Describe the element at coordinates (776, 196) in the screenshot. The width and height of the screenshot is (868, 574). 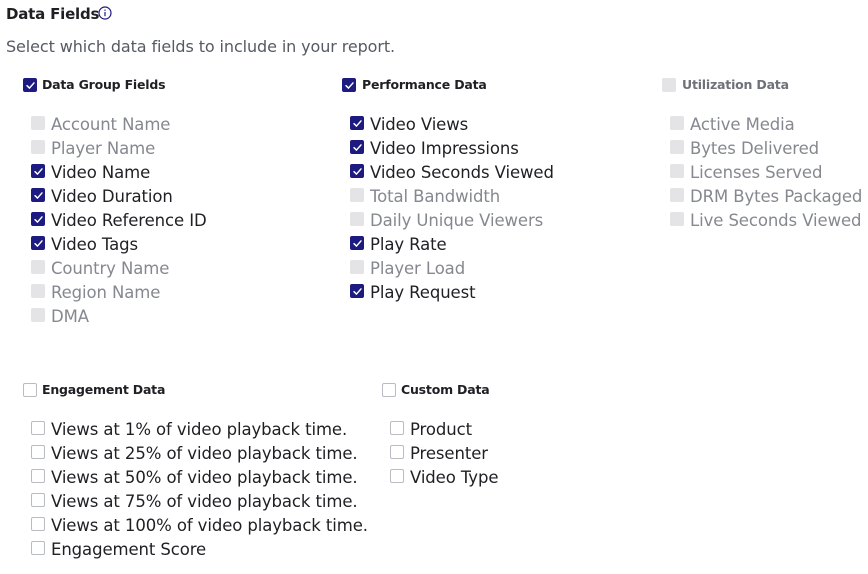
I see `field-label: DRM Bytes Packaged` at that location.